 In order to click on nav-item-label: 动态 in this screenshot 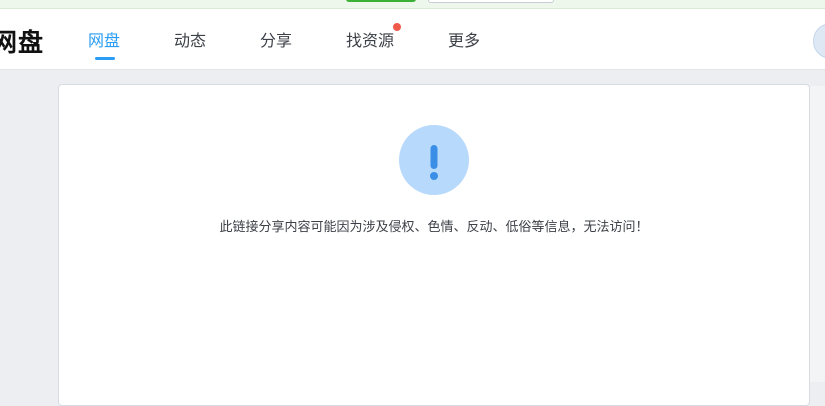, I will do `click(190, 40)`.